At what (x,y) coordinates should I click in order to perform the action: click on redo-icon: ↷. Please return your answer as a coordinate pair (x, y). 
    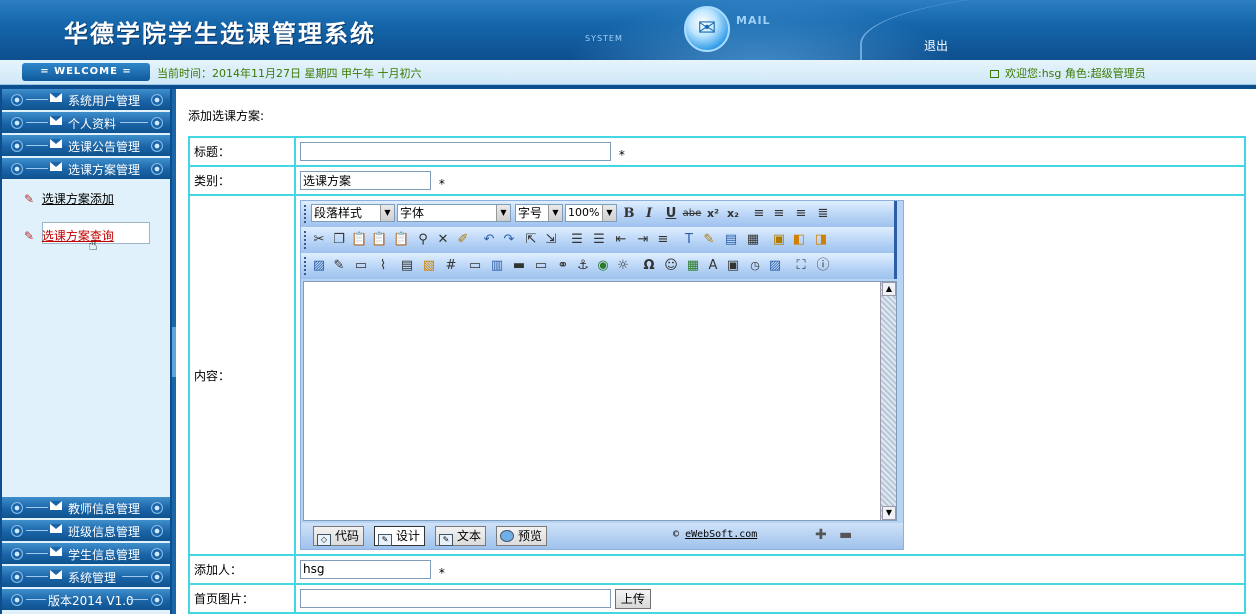
    Looking at the image, I should click on (509, 240).